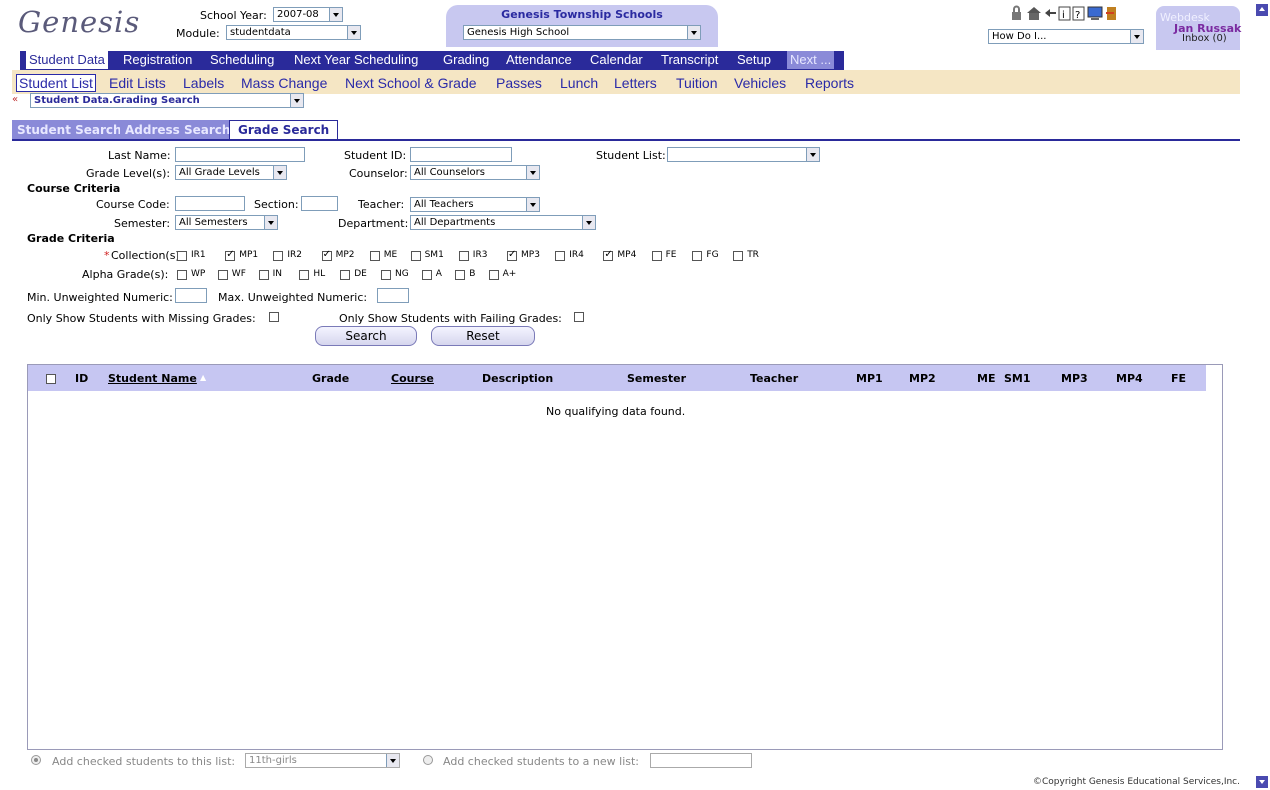 The image size is (1270, 790). What do you see at coordinates (738, 256) in the screenshot?
I see `collection-tr-checkbox` at bounding box center [738, 256].